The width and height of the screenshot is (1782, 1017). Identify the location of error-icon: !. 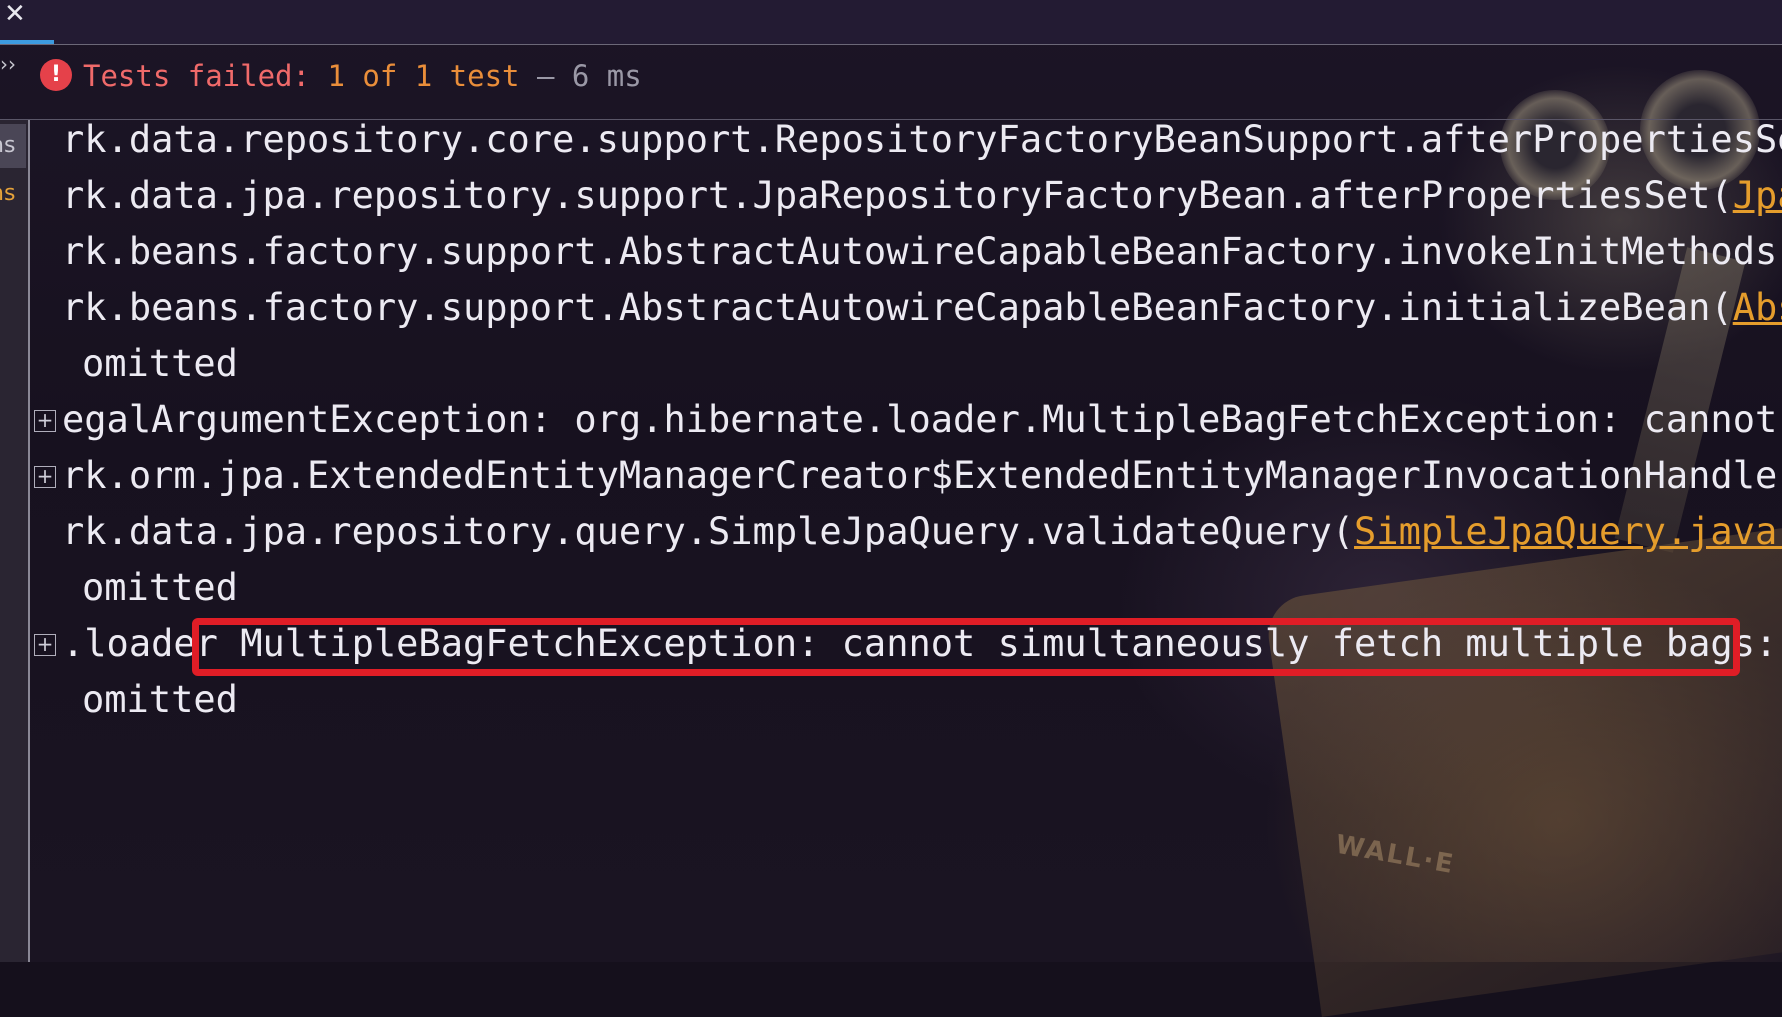
(56, 75).